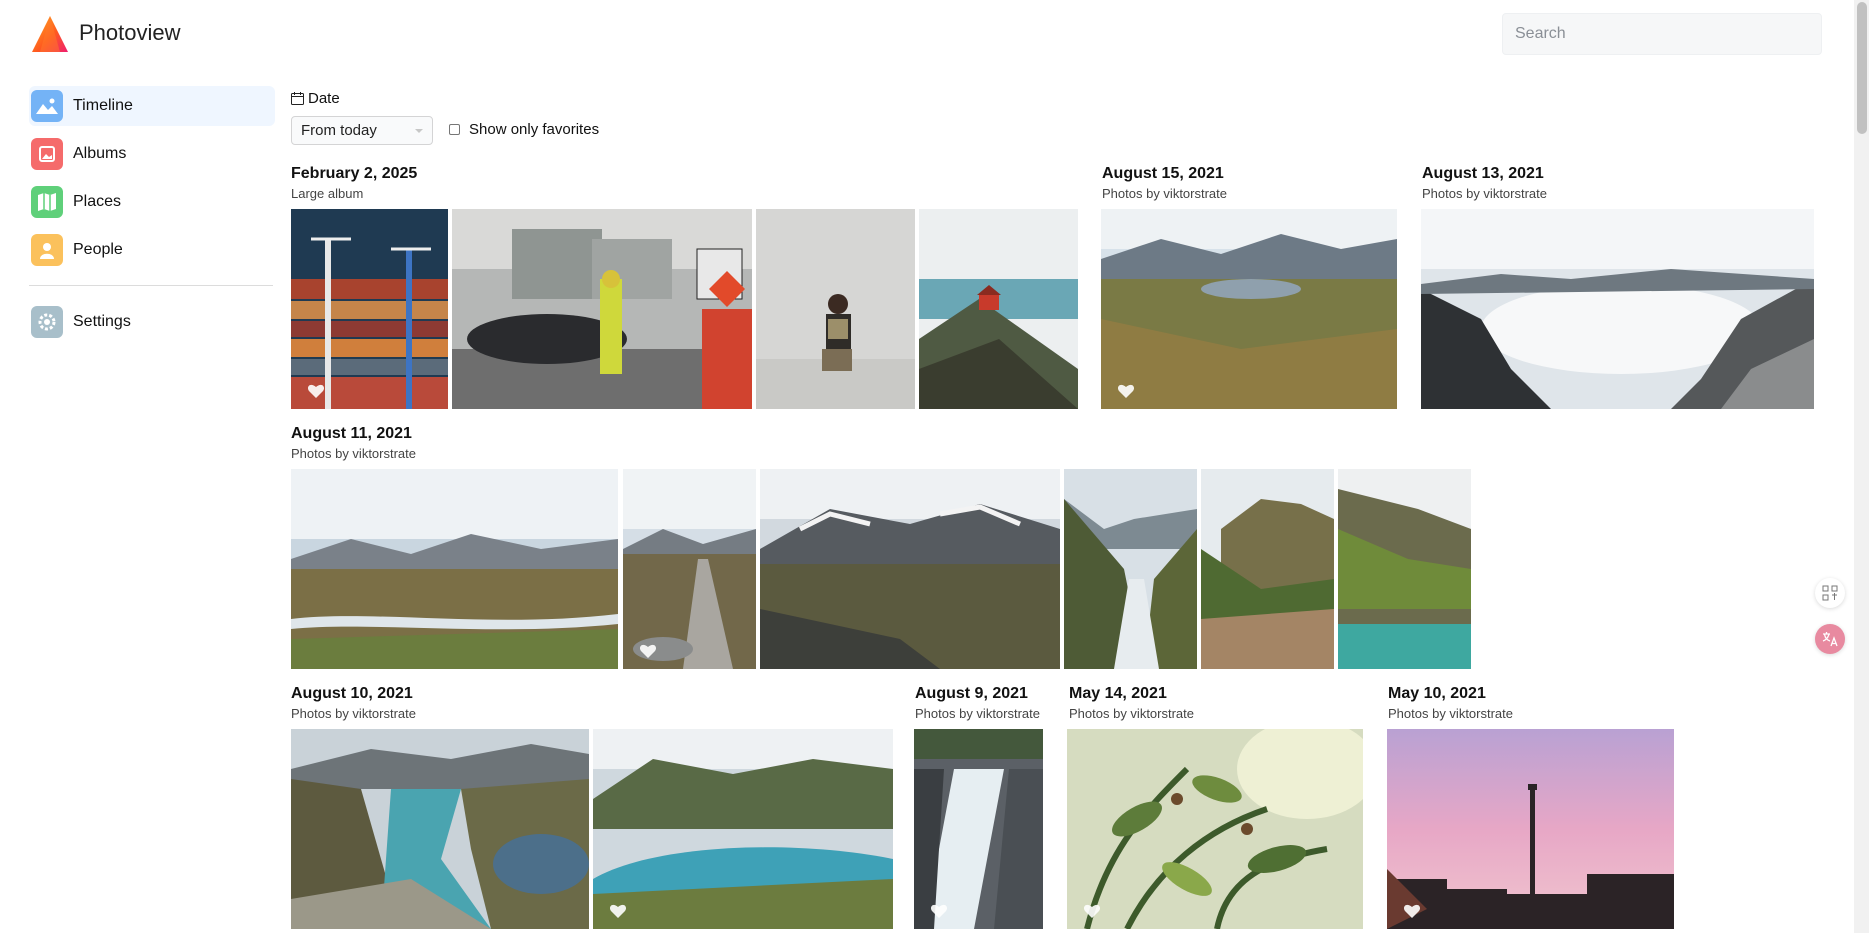 The height and width of the screenshot is (933, 1869). What do you see at coordinates (324, 98) in the screenshot?
I see `date-label-text: Date` at bounding box center [324, 98].